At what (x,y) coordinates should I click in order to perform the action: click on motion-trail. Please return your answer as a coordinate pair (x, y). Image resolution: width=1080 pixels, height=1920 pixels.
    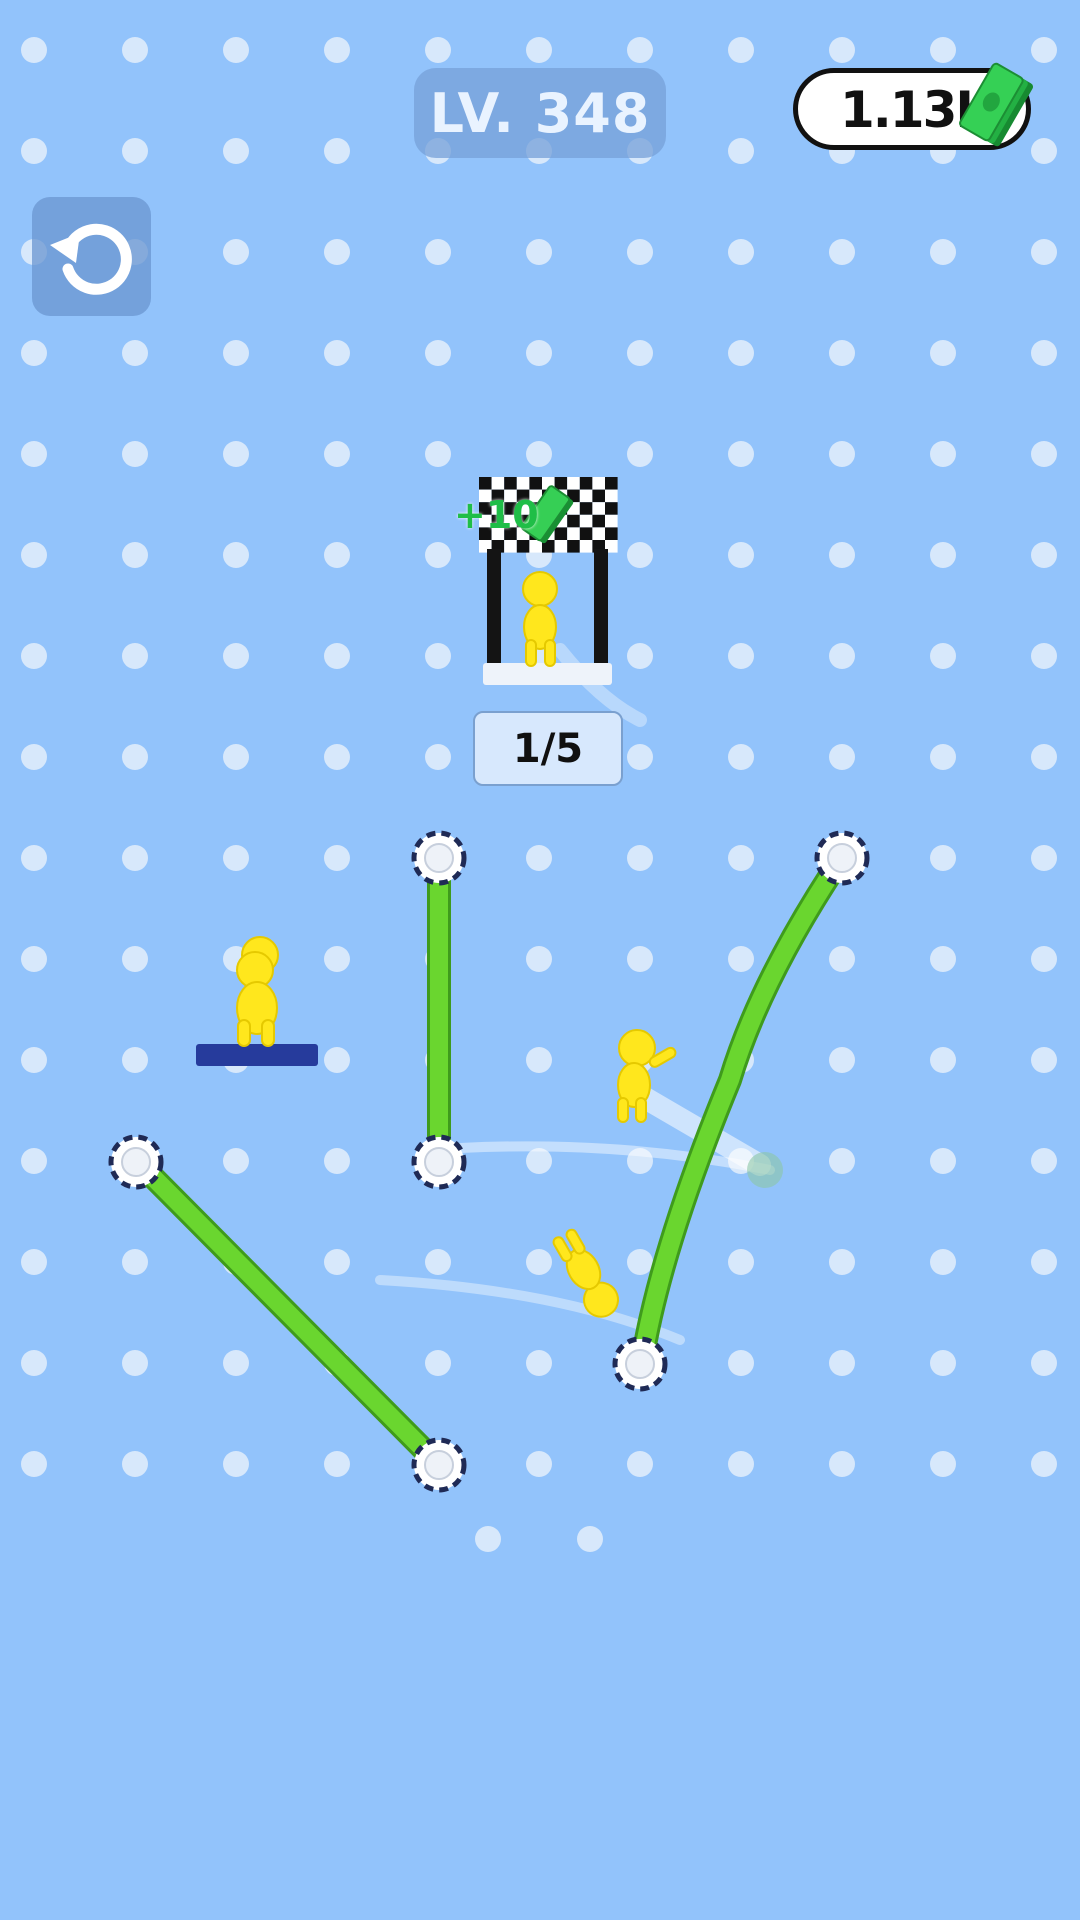
    Looking at the image, I should click on (530, 1310).